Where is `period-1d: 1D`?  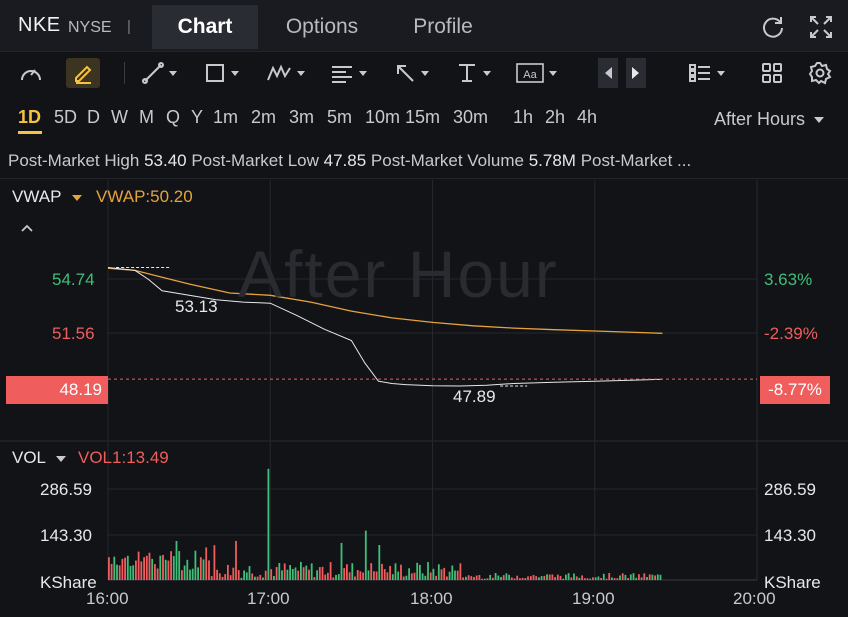 period-1d: 1D is located at coordinates (29, 117).